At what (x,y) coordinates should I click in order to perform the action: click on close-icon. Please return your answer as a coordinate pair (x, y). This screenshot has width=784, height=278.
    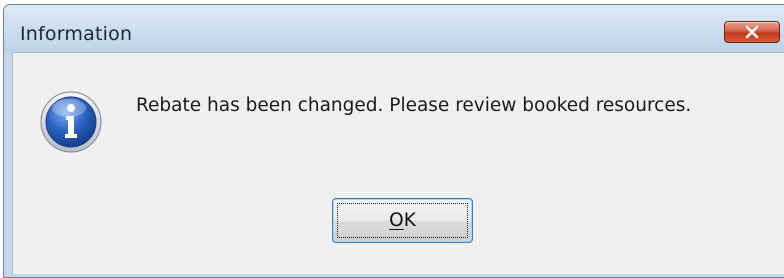
    Looking at the image, I should click on (752, 32).